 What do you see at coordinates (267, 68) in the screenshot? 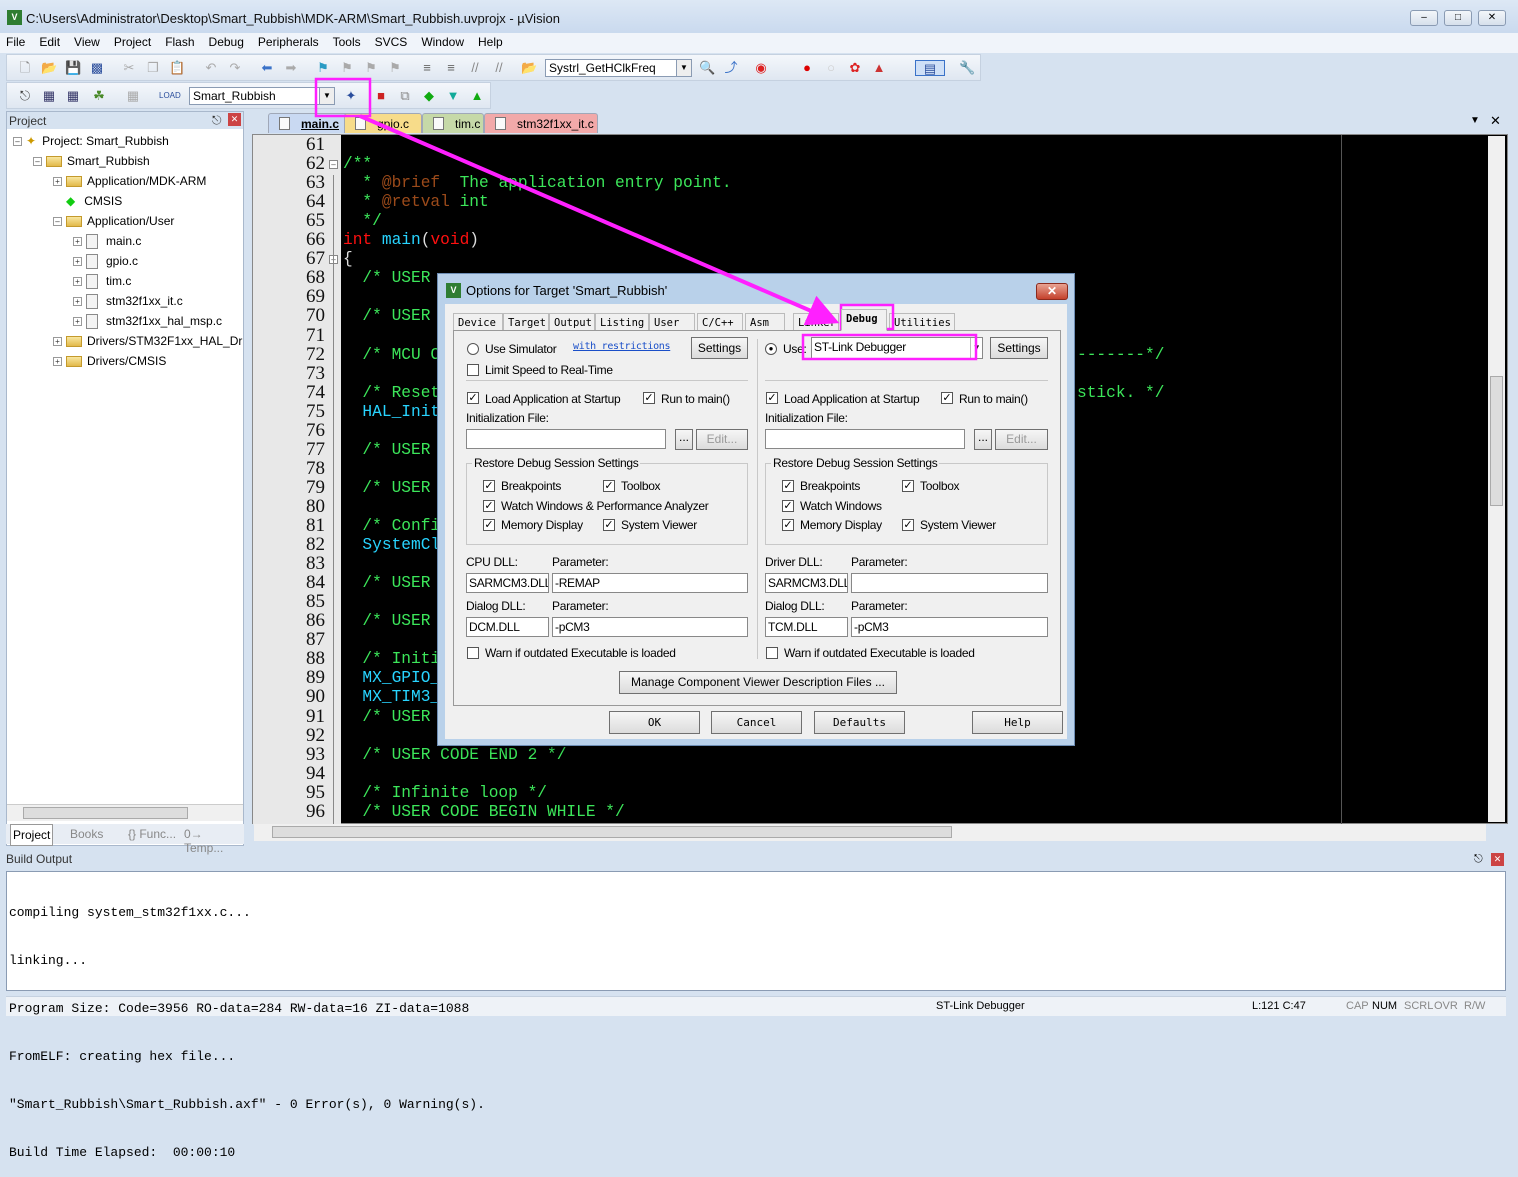
I see `navigate-back-icon: ⬅` at bounding box center [267, 68].